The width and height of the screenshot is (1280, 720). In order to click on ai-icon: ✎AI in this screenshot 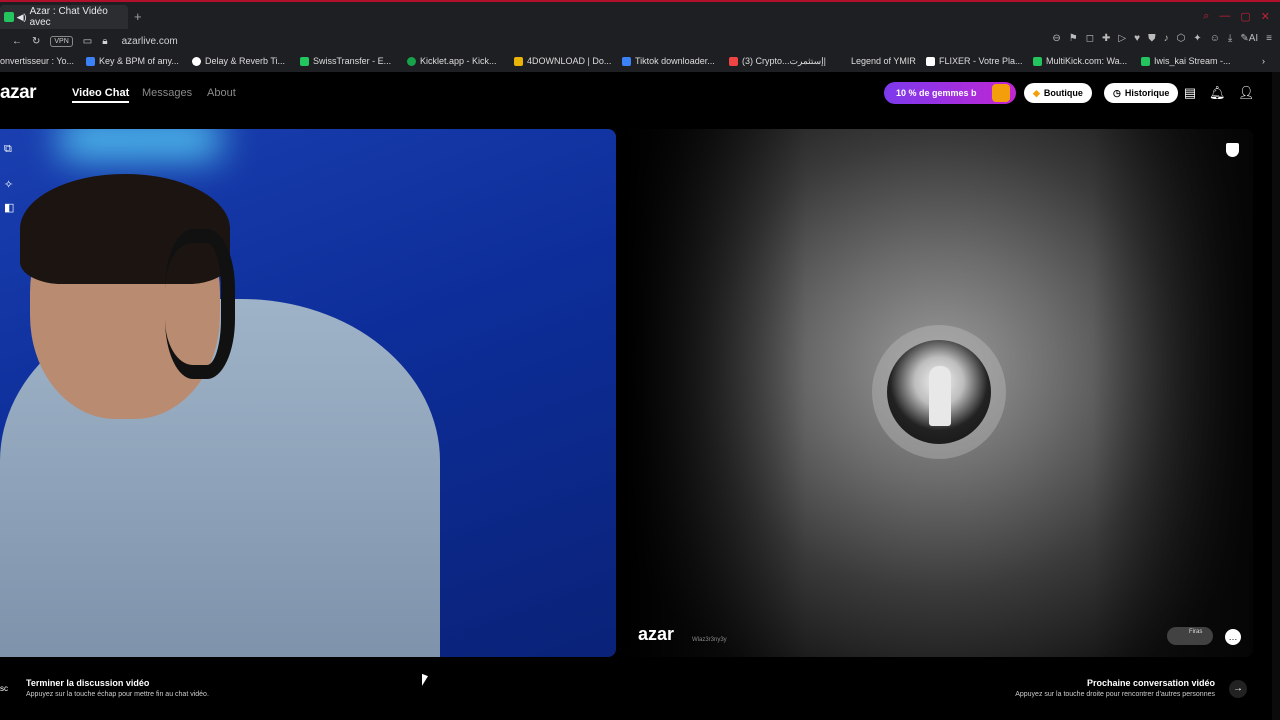, I will do `click(1249, 38)`.